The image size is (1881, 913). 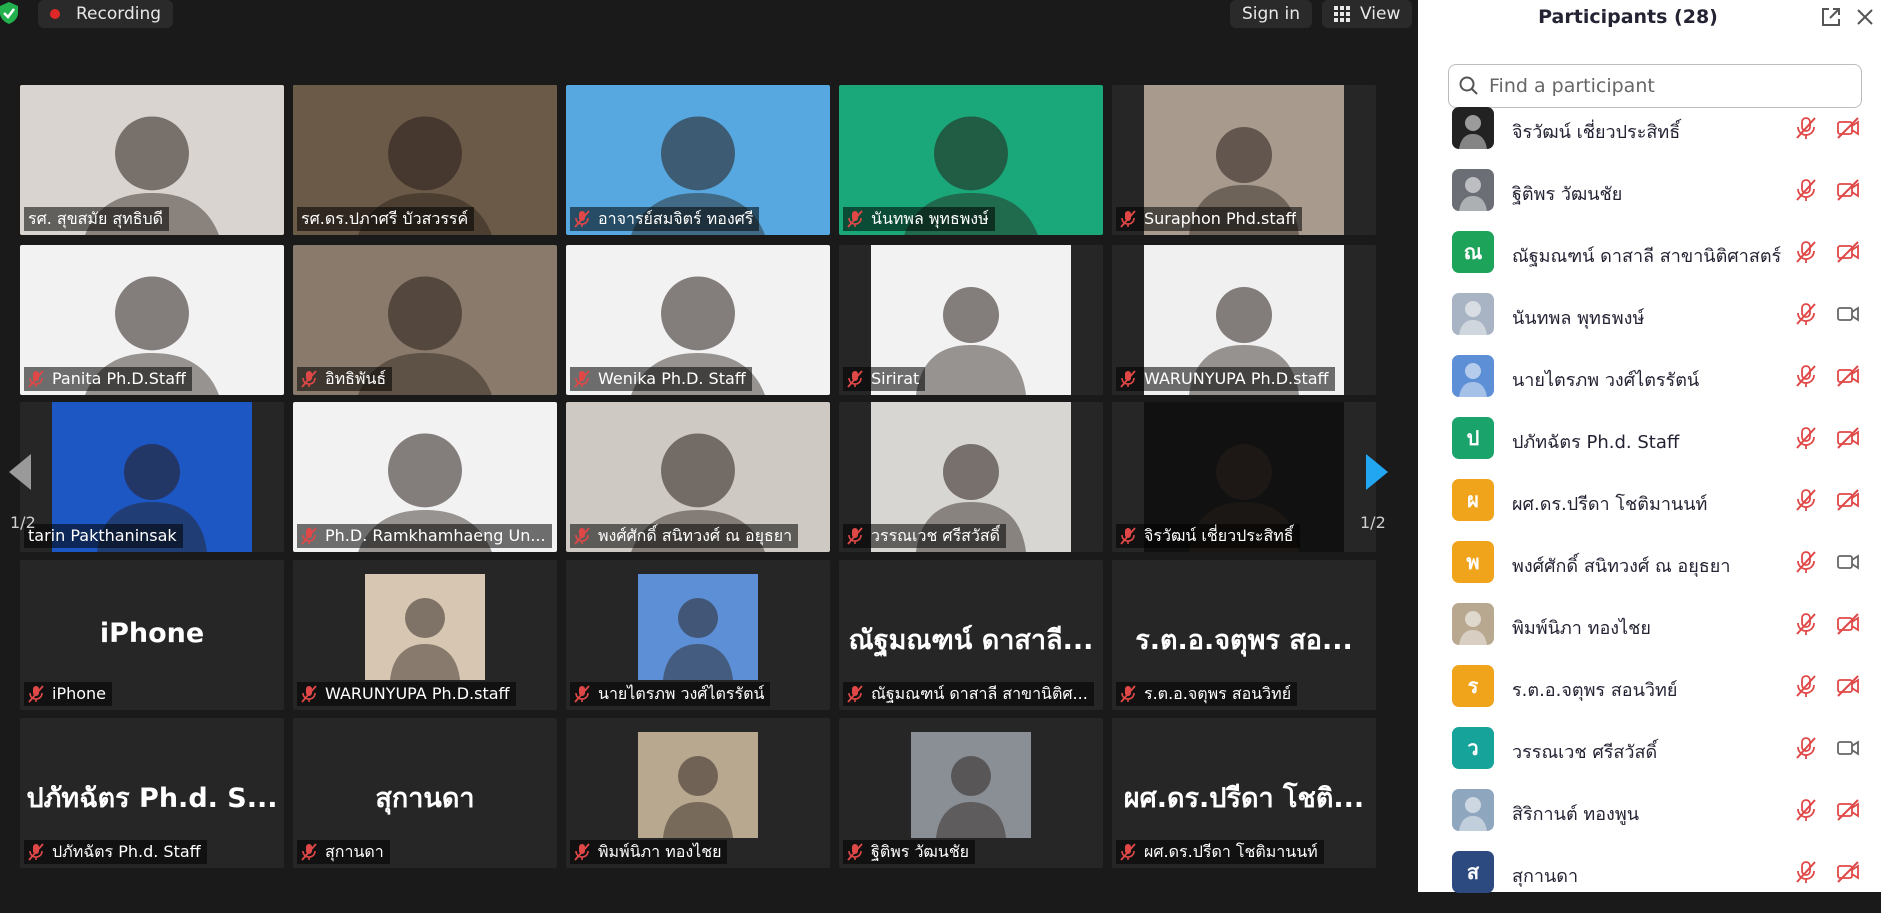 What do you see at coordinates (152, 320) in the screenshot?
I see `video-tile: Panita Ph.D.Staff` at bounding box center [152, 320].